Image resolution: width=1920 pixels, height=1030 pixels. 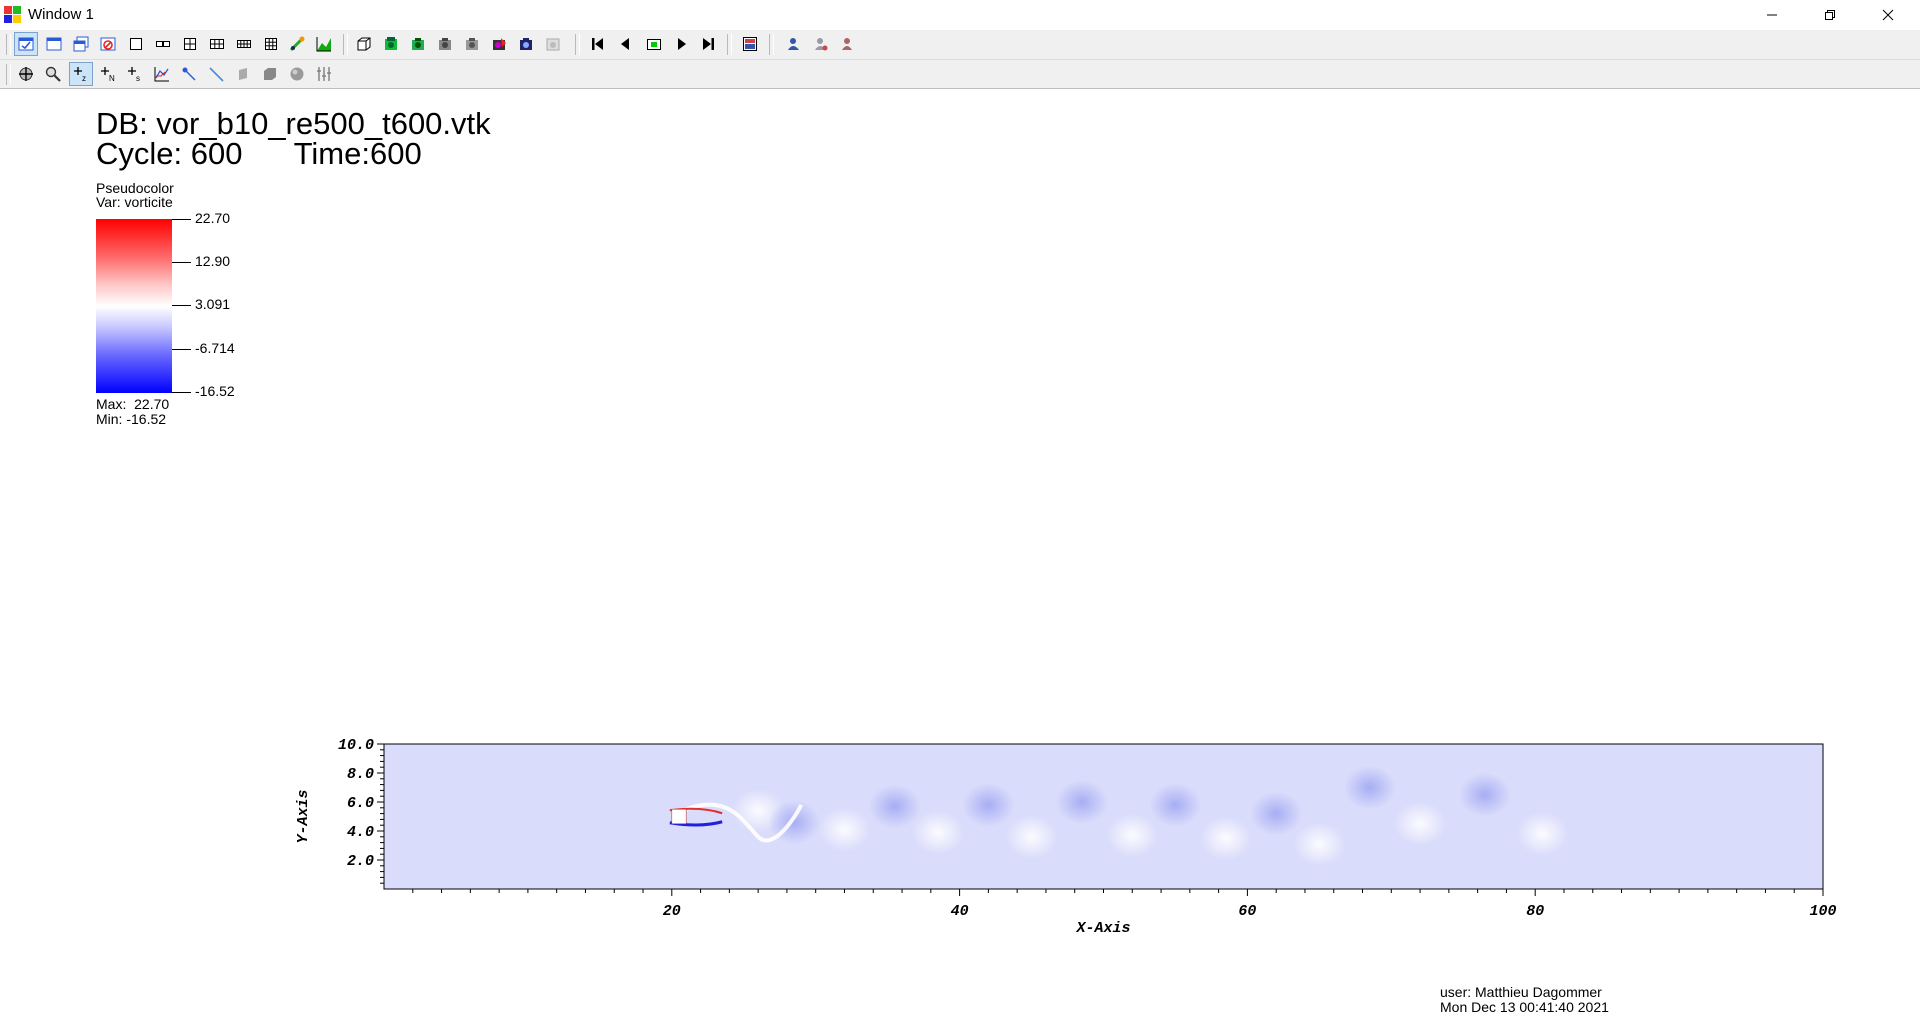 I want to click on stop-button, so click(x=654, y=44).